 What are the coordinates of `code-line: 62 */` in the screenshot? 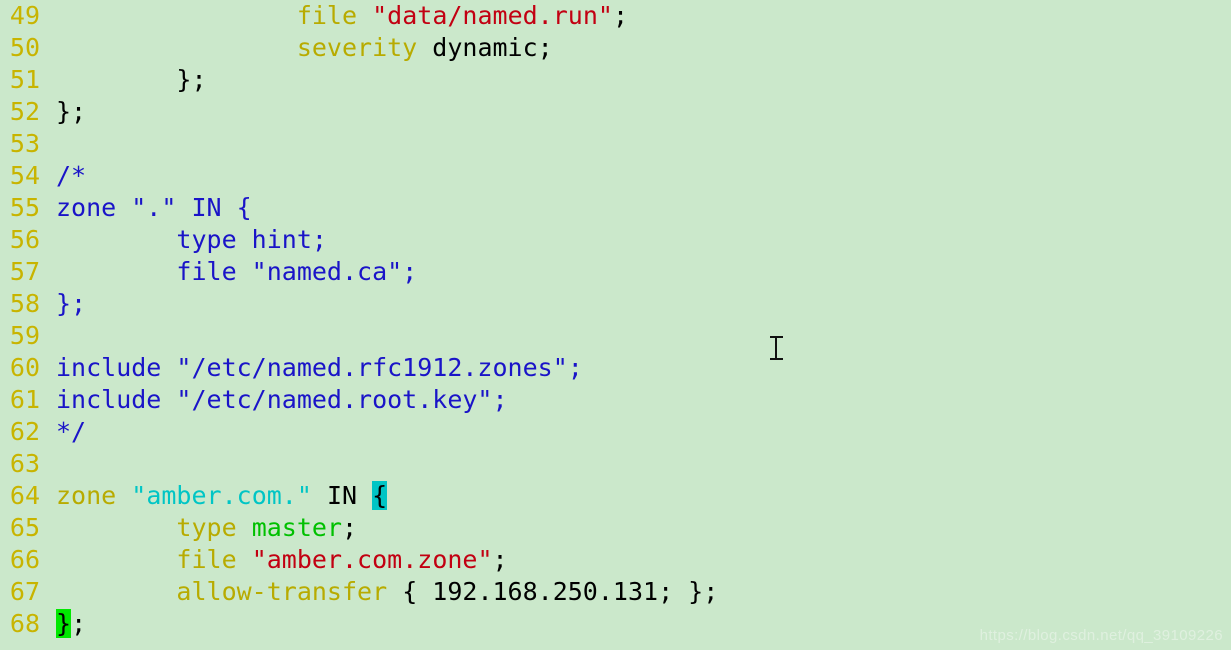 It's located at (615, 432).